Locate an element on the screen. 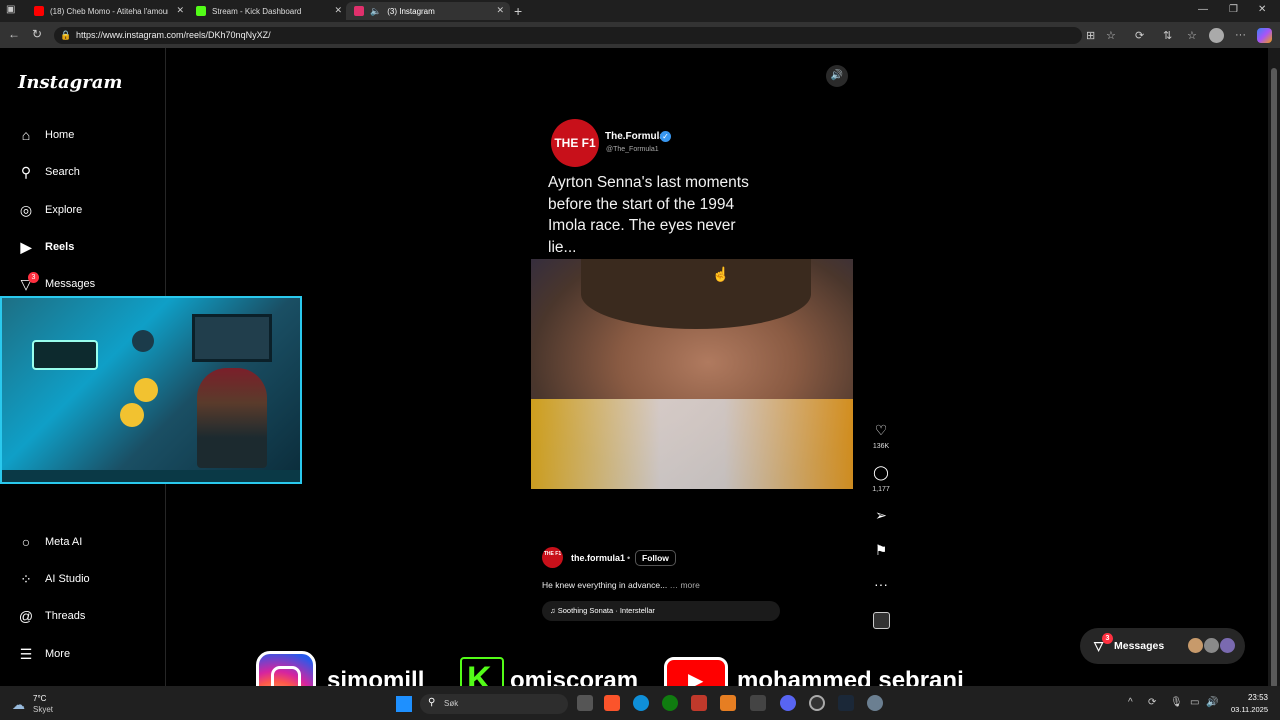  settings-menu-icon: ··· is located at coordinates (1240, 35).